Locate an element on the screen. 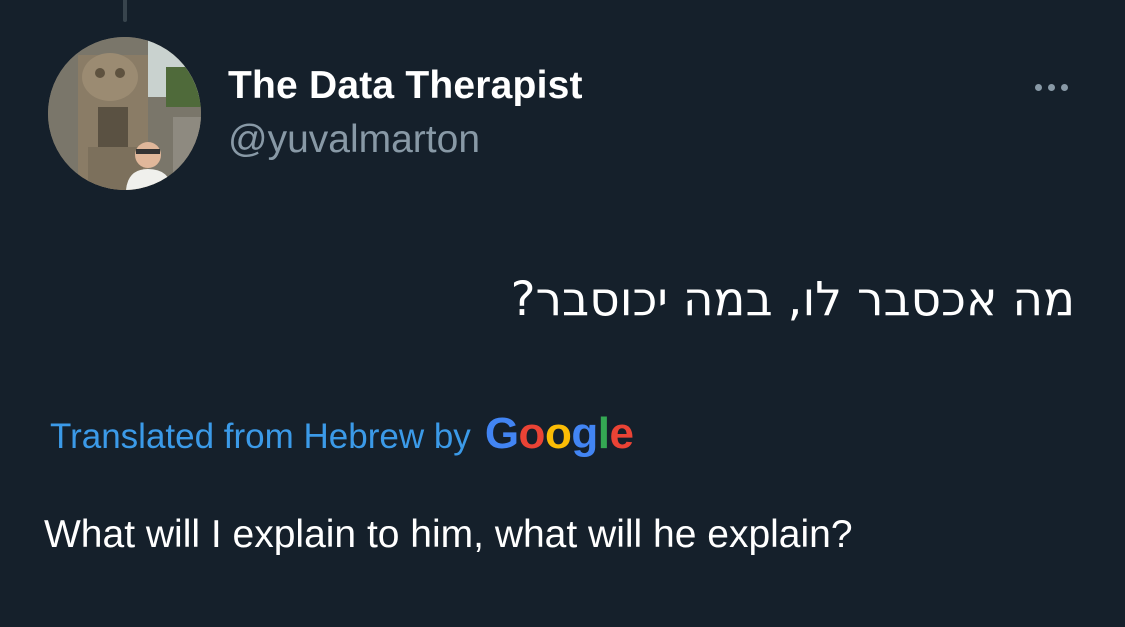  display-name: The Data Therapist is located at coordinates (405, 86).